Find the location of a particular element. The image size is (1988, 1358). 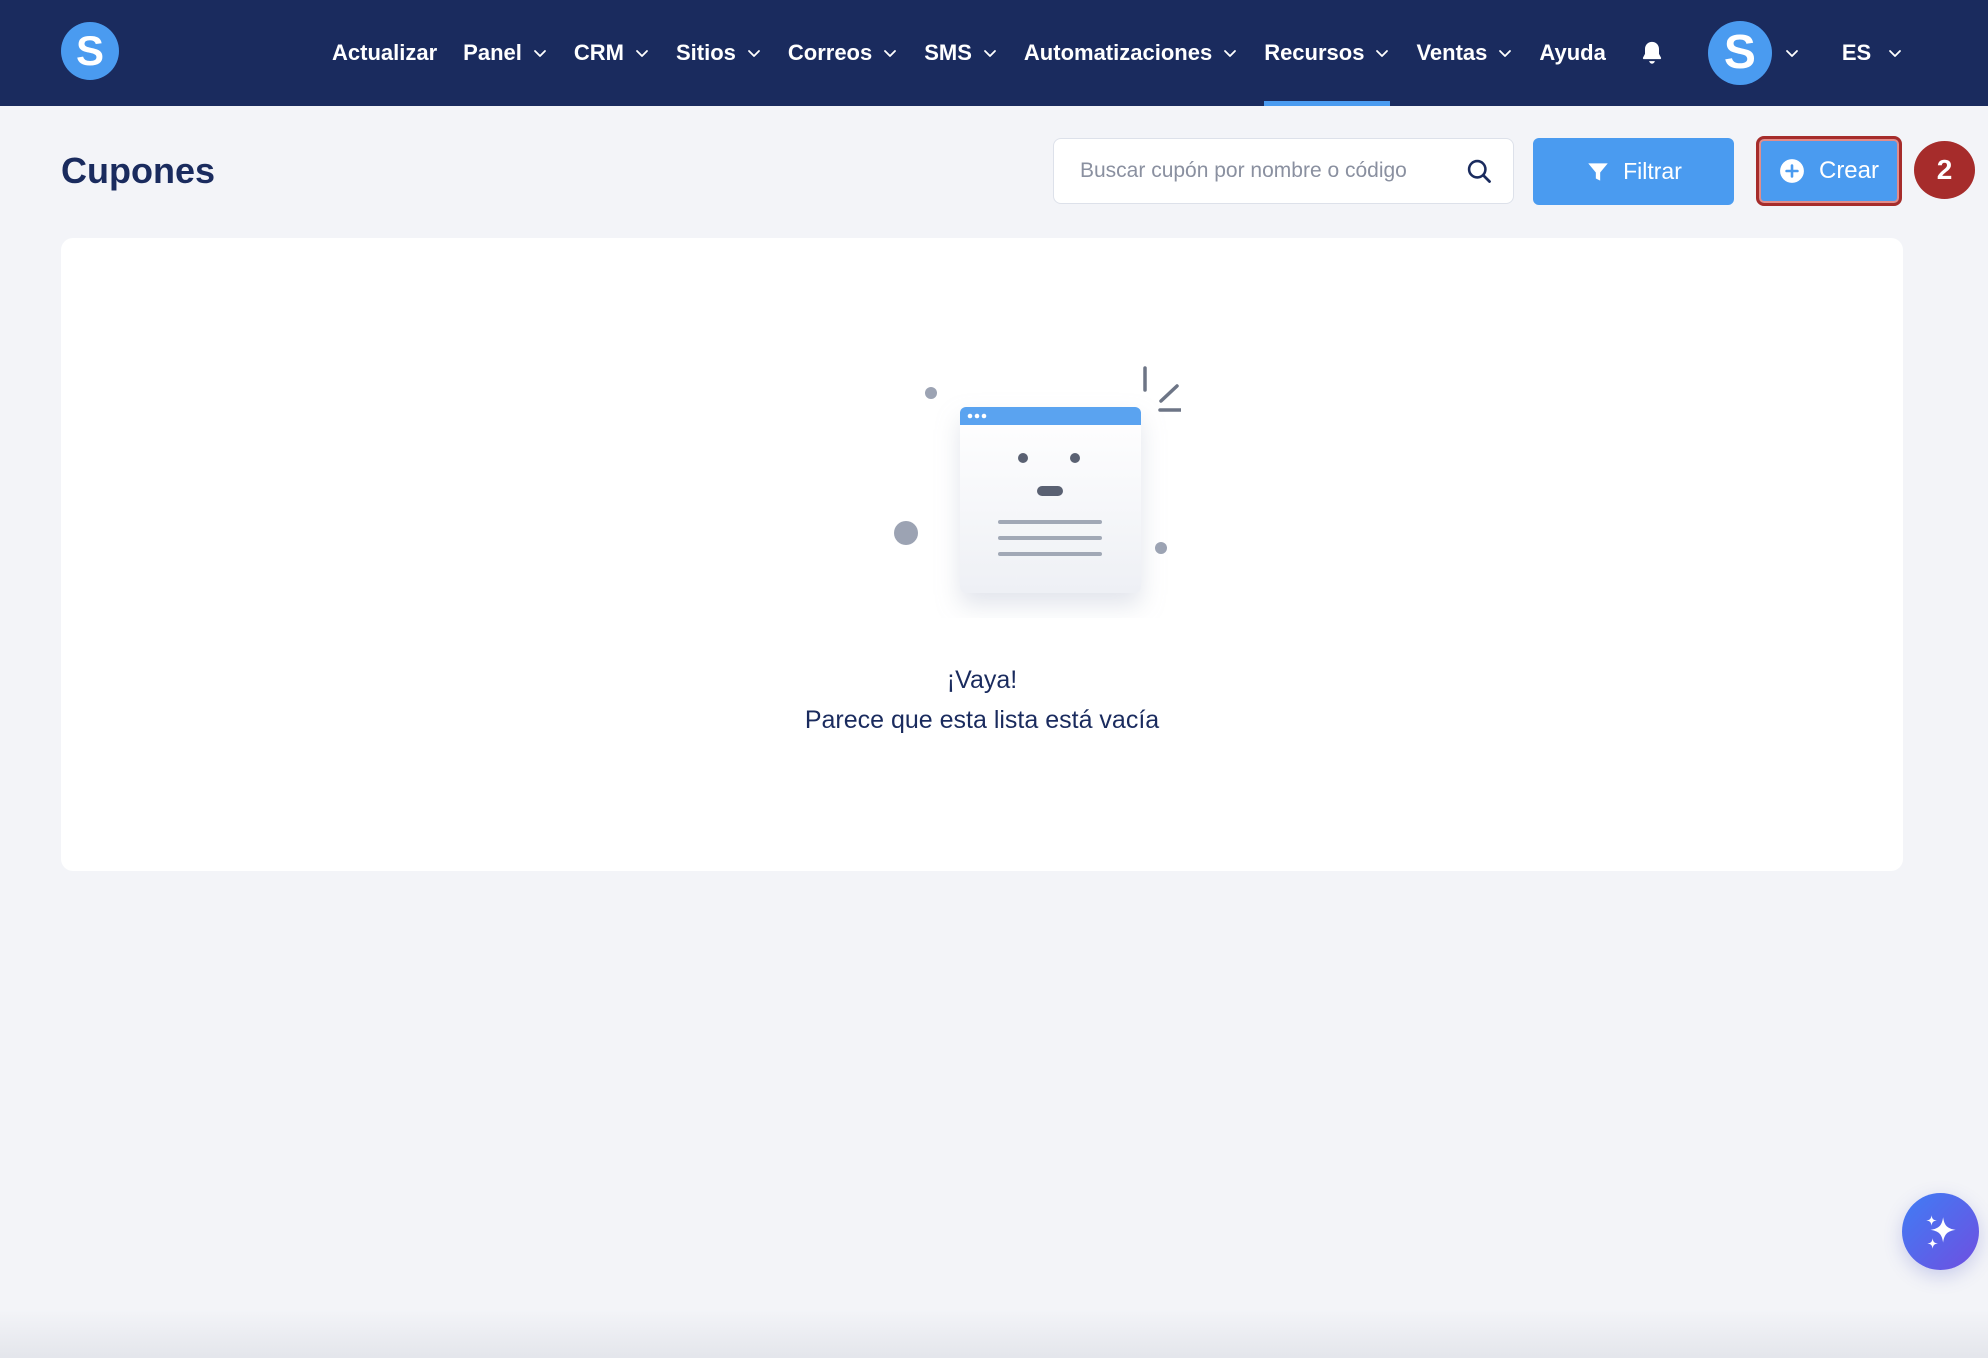

nav-item-automatizaciones: Automatizaciones is located at coordinates (1131, 53).